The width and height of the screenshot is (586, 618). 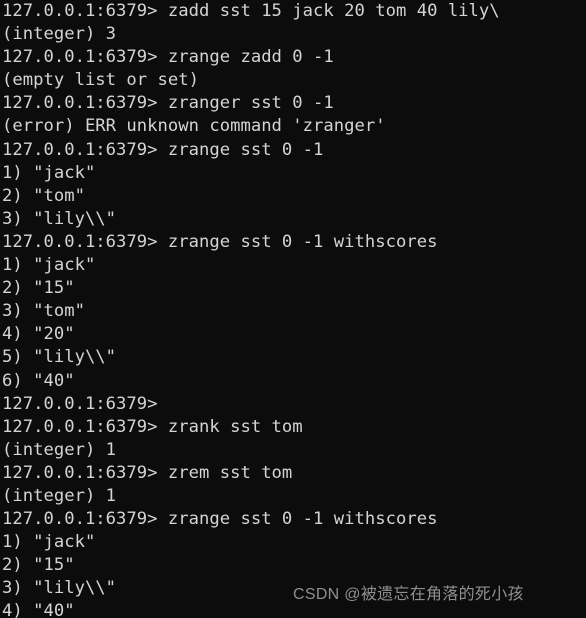 What do you see at coordinates (163, 149) in the screenshot?
I see `terminal-line: 127.0.0.1:6379> zrange sst 0 -1` at bounding box center [163, 149].